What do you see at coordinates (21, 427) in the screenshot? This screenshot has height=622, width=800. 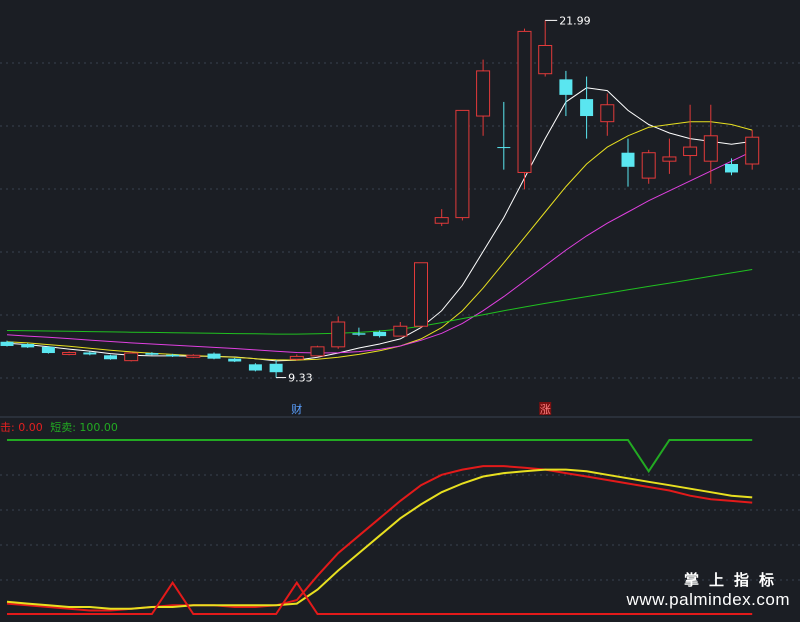 I see `legend-label-1: 击: 0.00` at bounding box center [21, 427].